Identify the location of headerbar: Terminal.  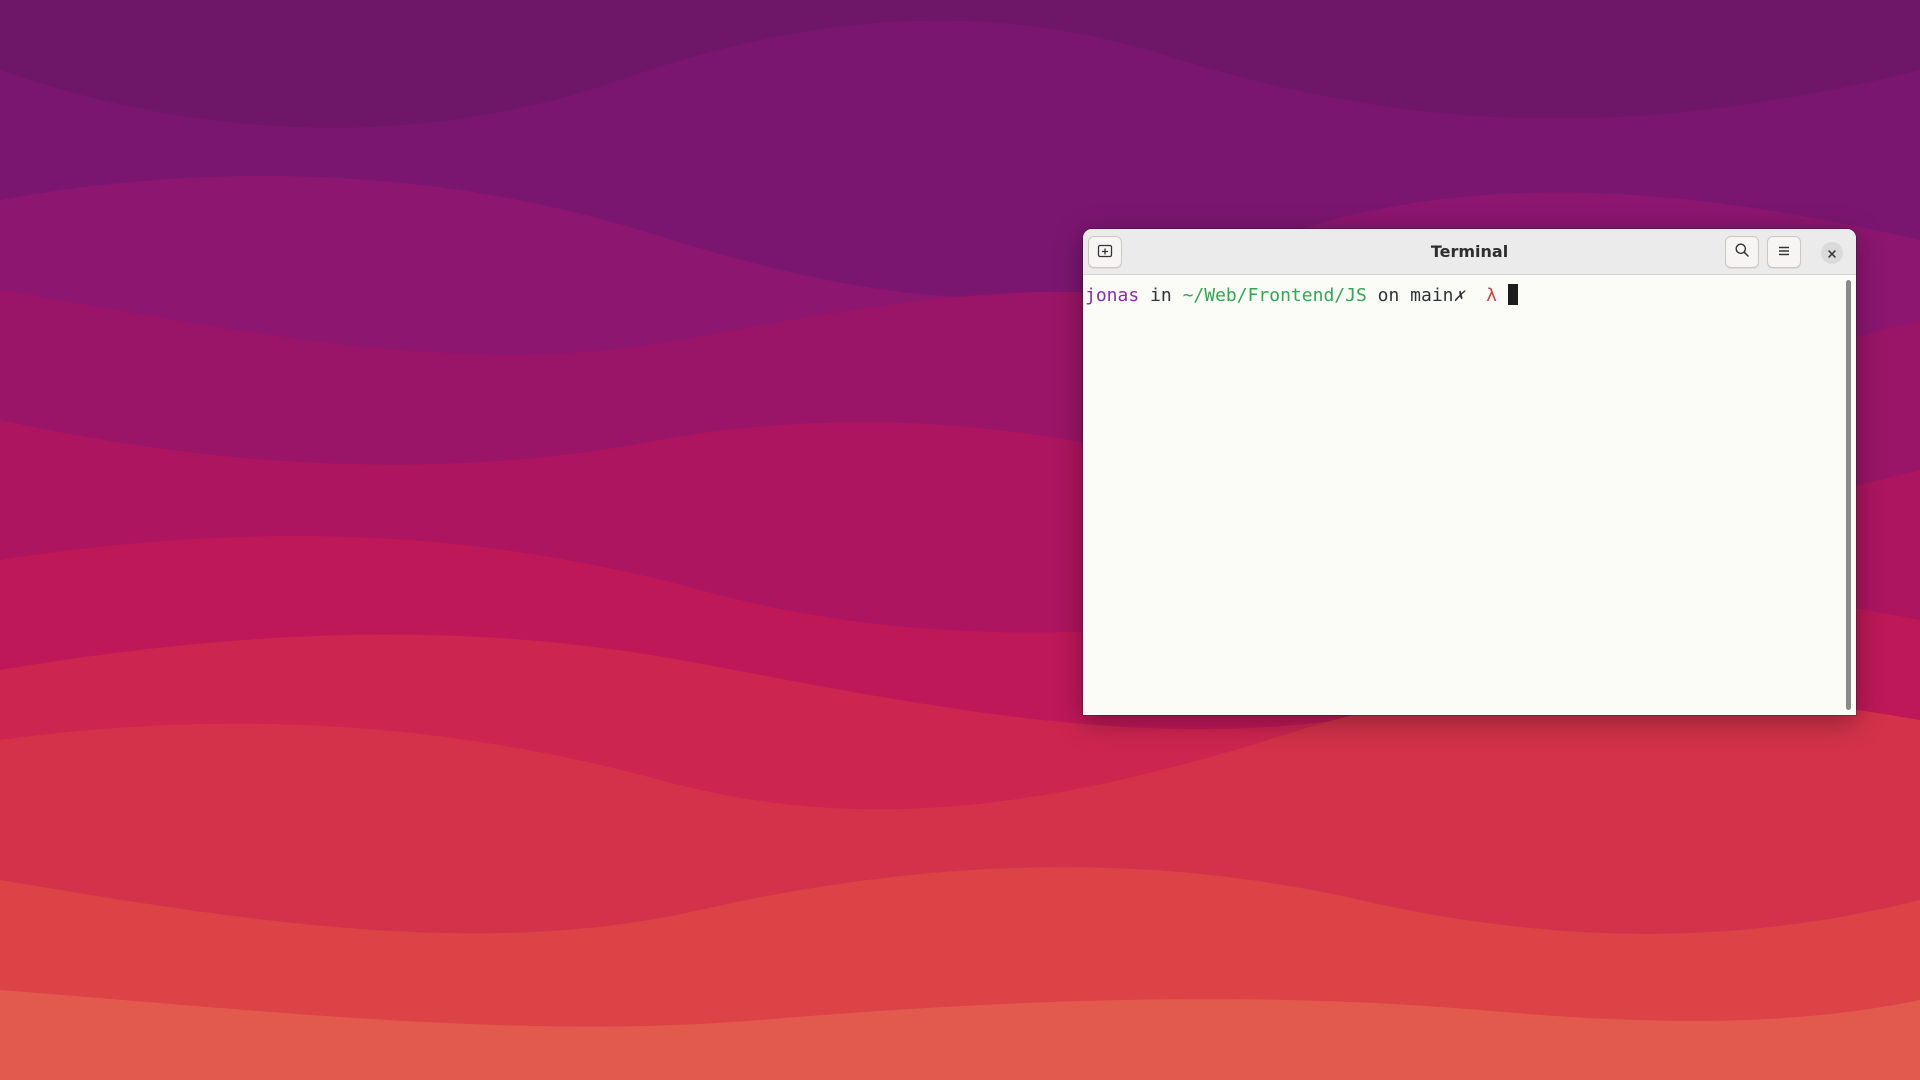
(1469, 252).